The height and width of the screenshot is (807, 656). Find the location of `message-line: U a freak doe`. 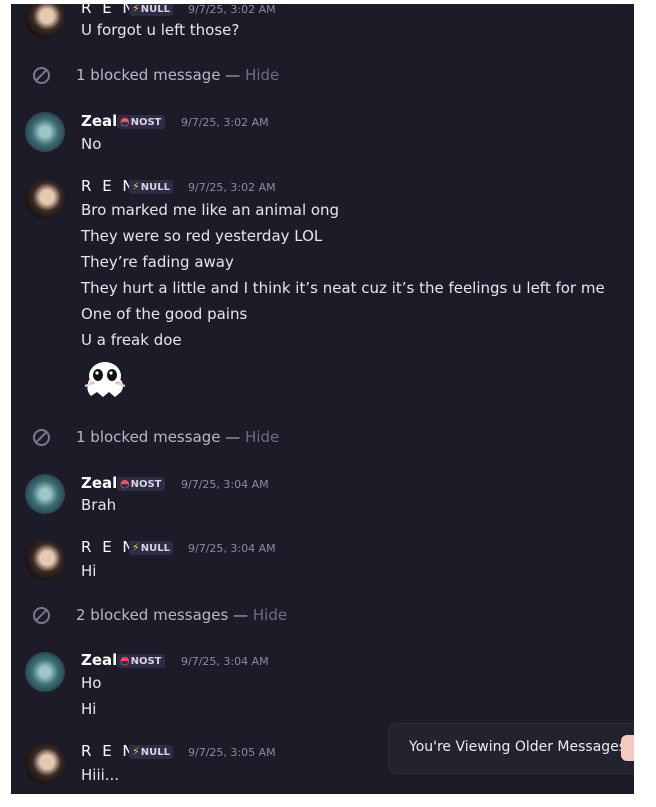

message-line: U a freak doe is located at coordinates (131, 340).